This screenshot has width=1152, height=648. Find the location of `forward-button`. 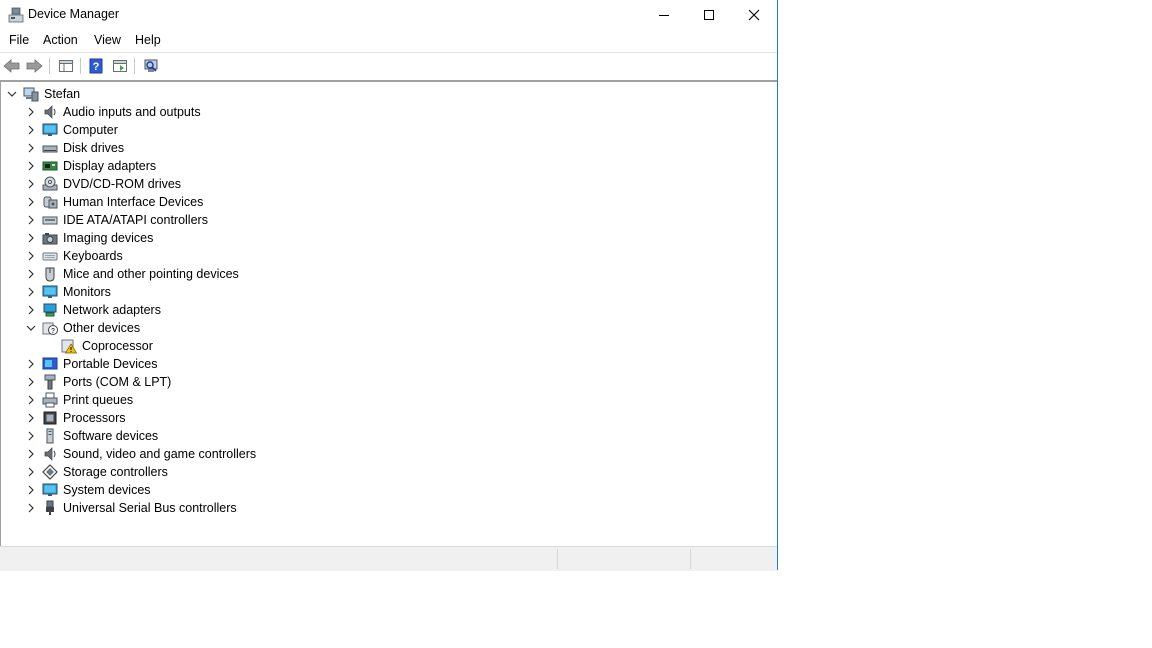

forward-button is located at coordinates (34, 66).